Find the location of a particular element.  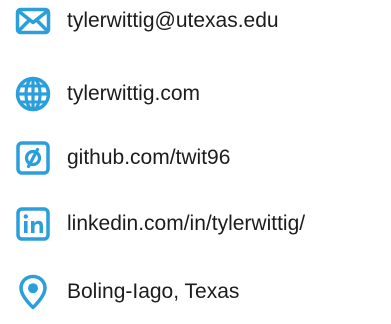

location-pin-icon is located at coordinates (33, 292).